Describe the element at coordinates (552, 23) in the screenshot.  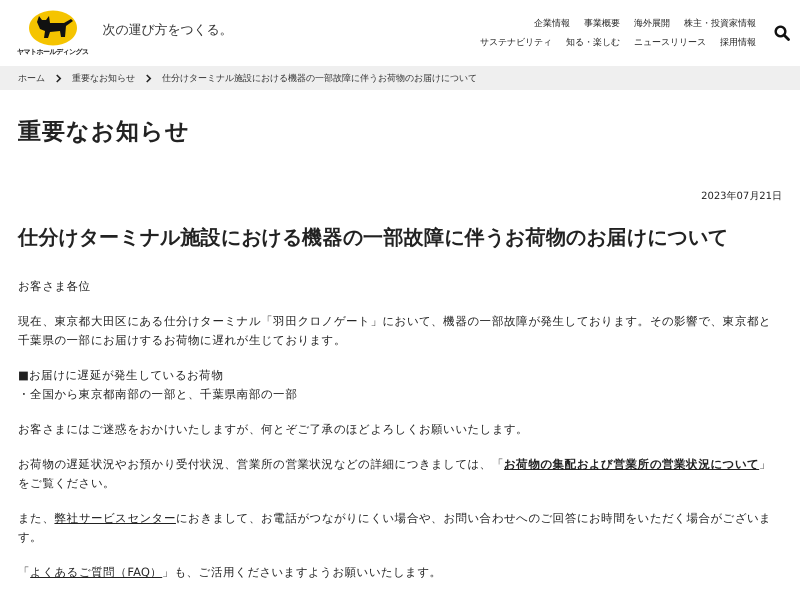
I see `nav-link: 企業情報` at that location.